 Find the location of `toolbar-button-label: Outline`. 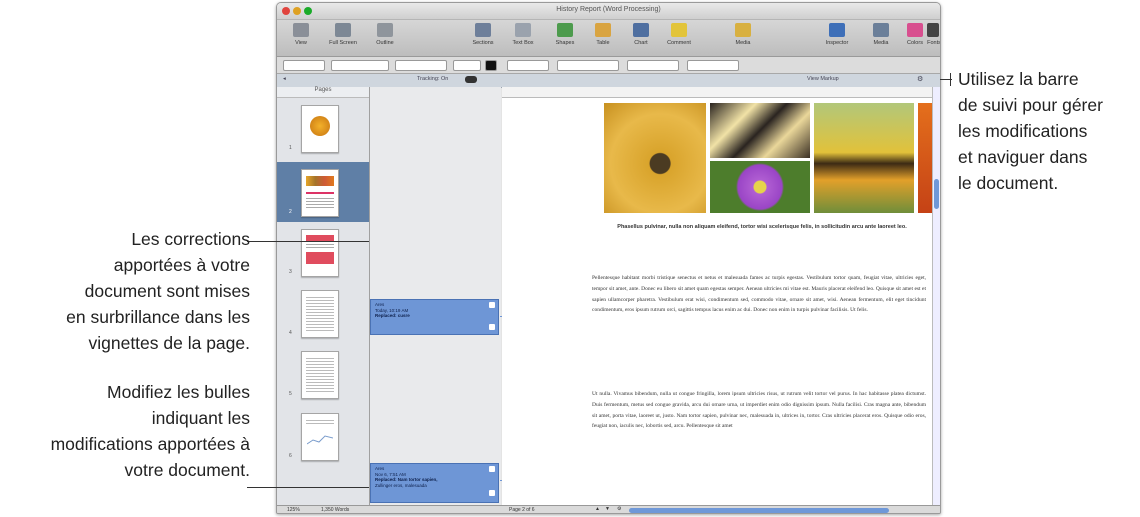

toolbar-button-label: Outline is located at coordinates (385, 43).